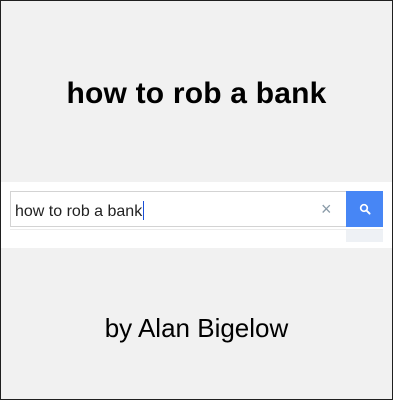 The height and width of the screenshot is (400, 393). I want to click on search-suggestions-edge, so click(196, 235).